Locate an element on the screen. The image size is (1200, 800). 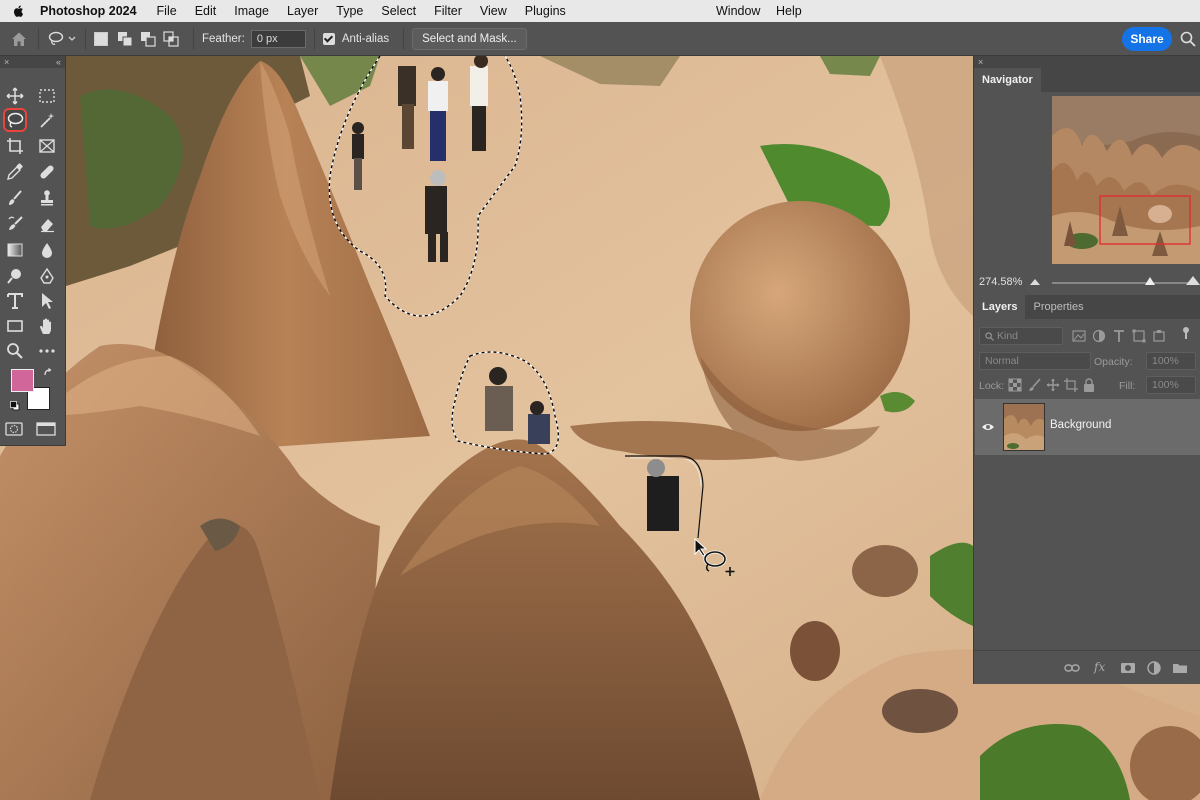
zoom-tool is located at coordinates (15, 351).